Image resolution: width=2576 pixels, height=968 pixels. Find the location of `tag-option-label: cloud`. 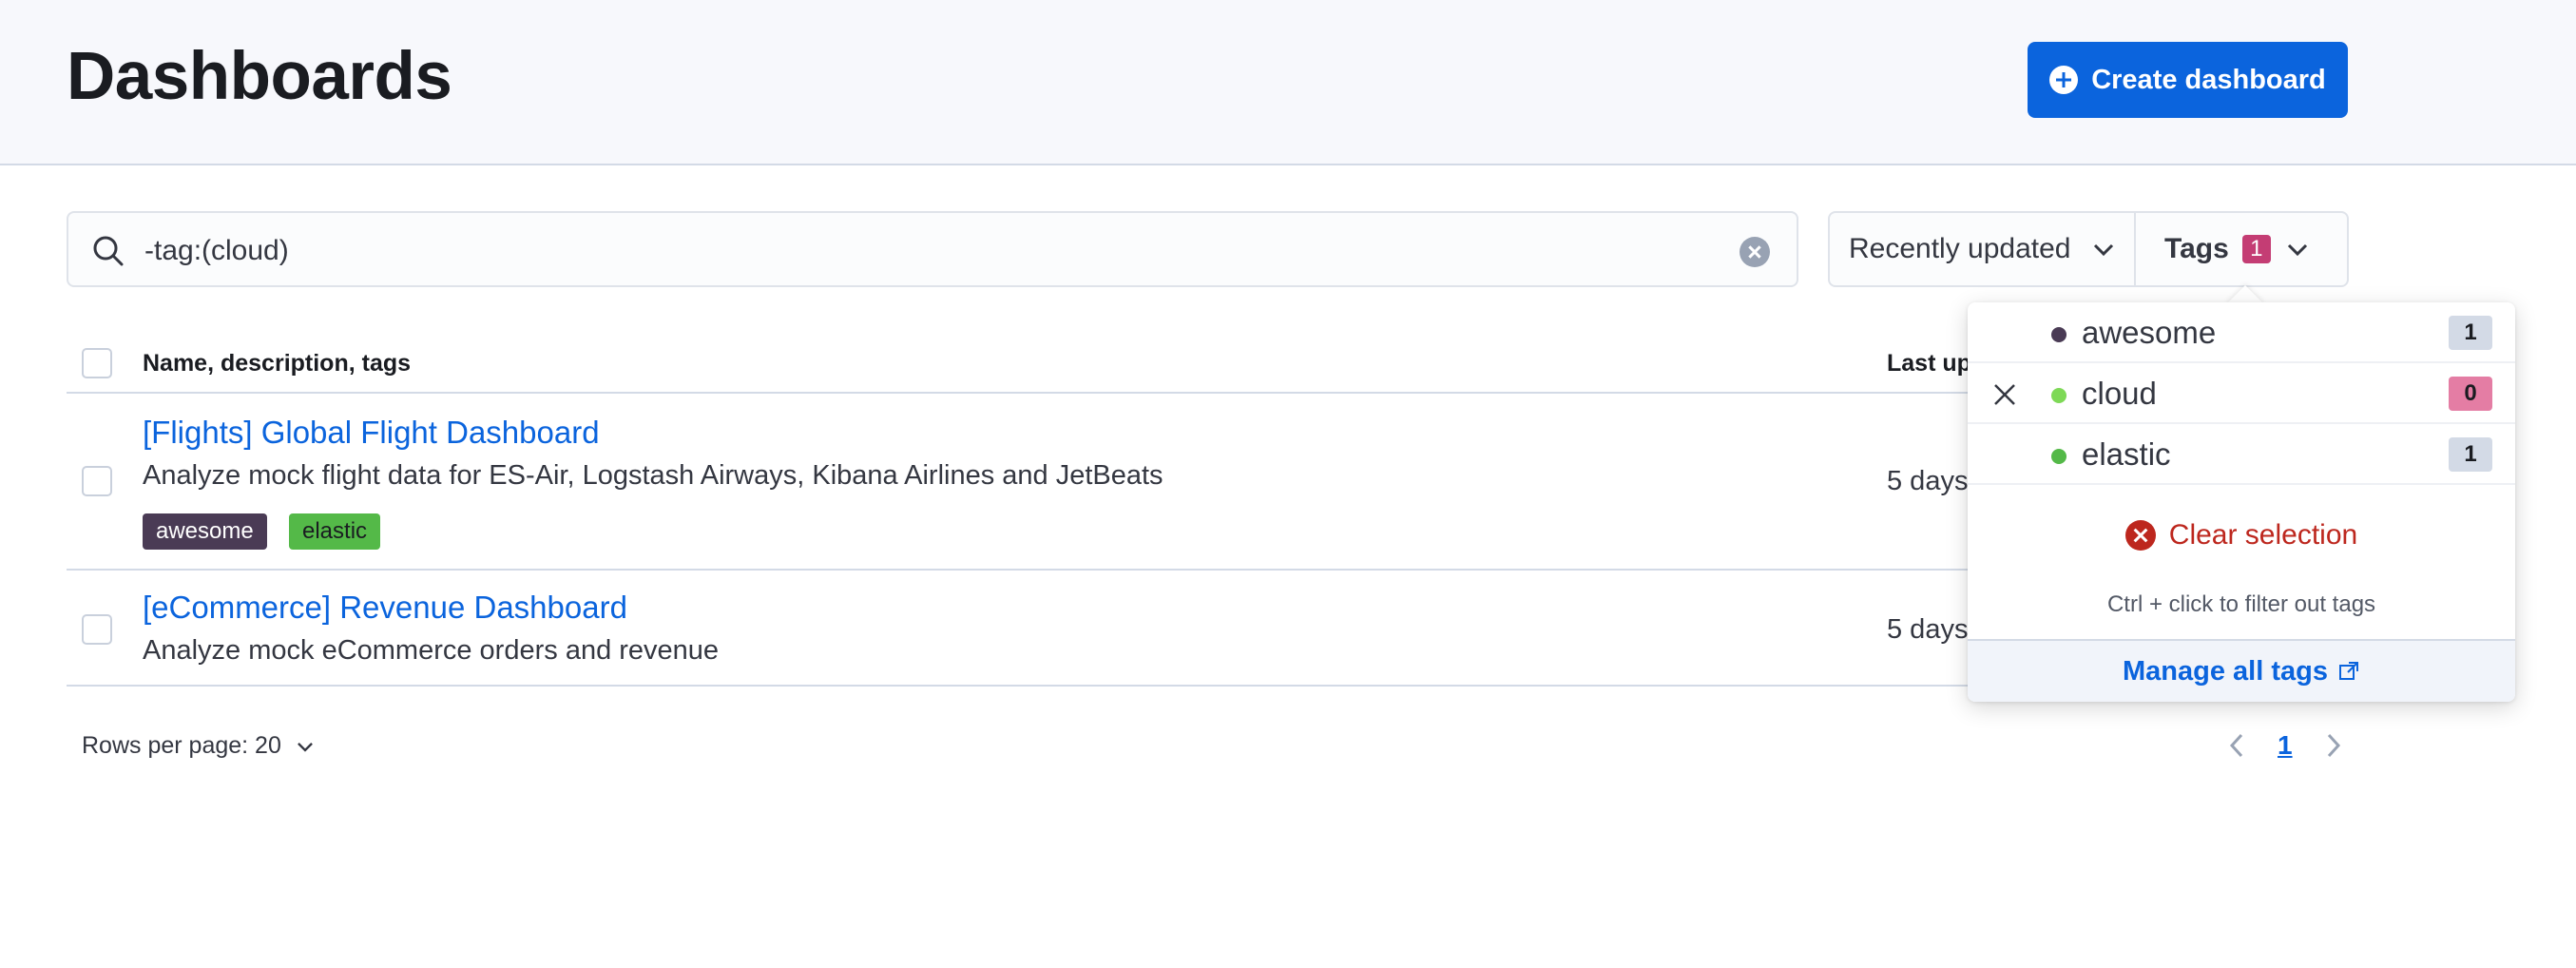

tag-option-label: cloud is located at coordinates (2119, 394).